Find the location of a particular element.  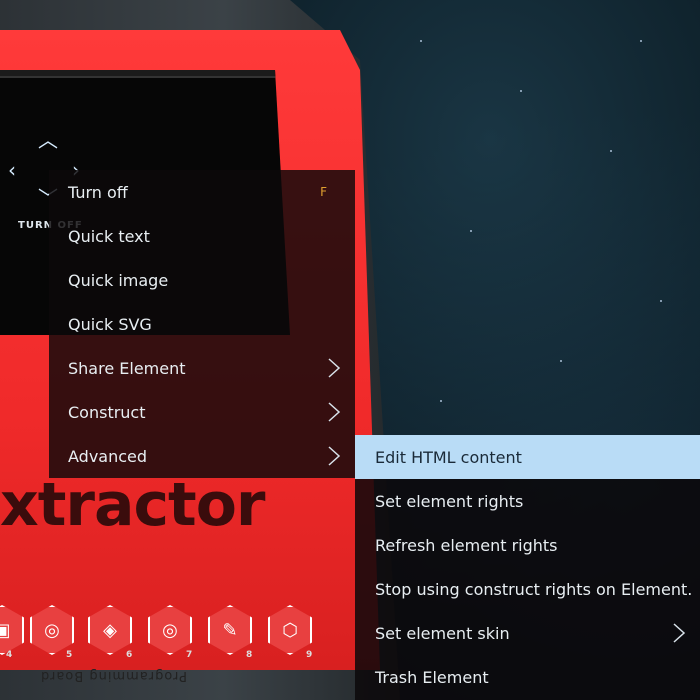

menu-item-label: Quick text is located at coordinates (109, 236).